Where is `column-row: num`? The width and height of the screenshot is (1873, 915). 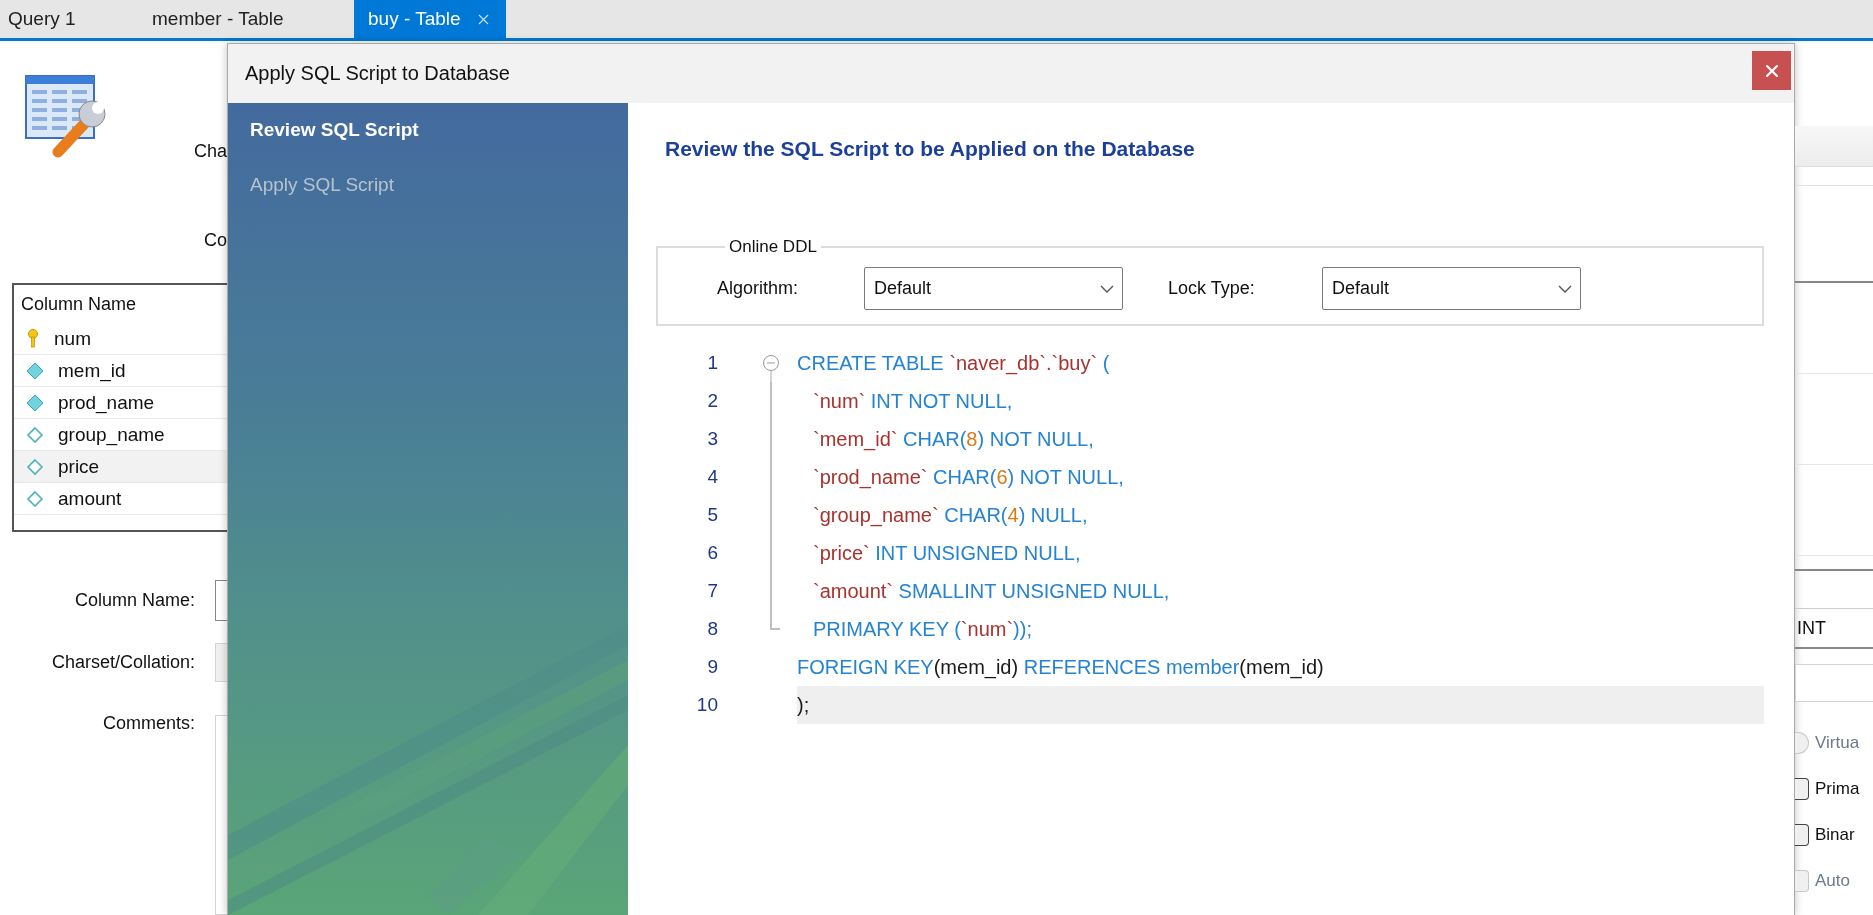 column-row: num is located at coordinates (120, 339).